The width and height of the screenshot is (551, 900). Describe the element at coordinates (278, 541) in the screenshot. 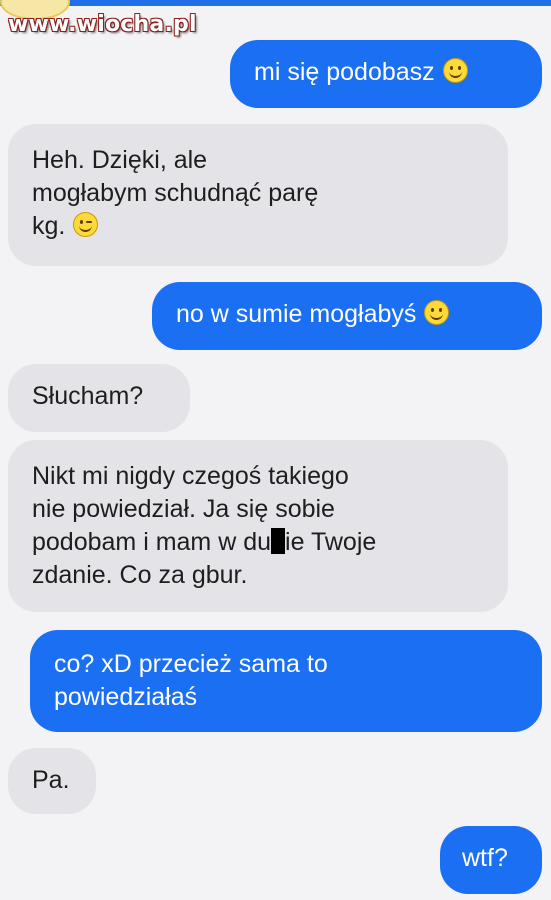

I see `redaction-block` at that location.